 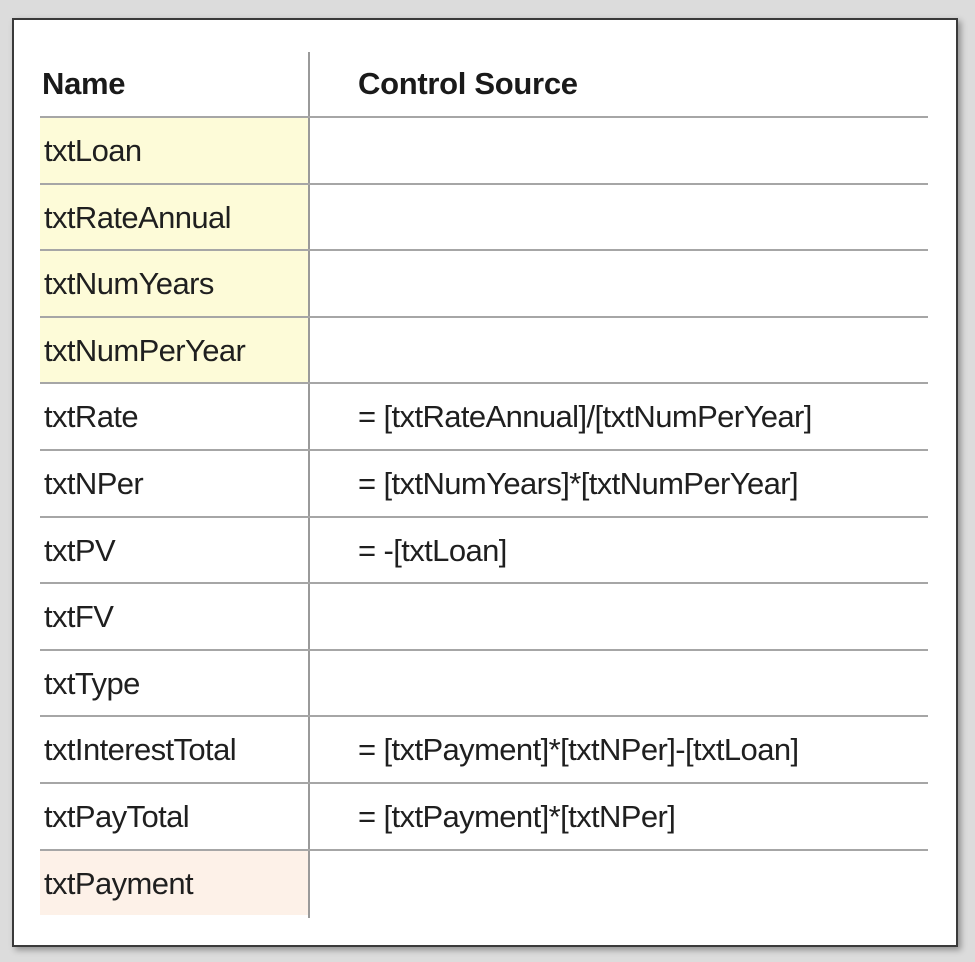 I want to click on control-name: txtNumYears, so click(x=129, y=284).